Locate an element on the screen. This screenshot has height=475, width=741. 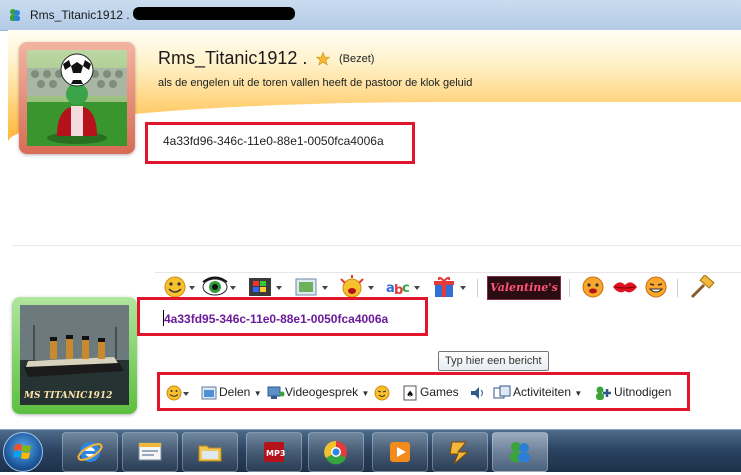
games-button: Games is located at coordinates (439, 392).